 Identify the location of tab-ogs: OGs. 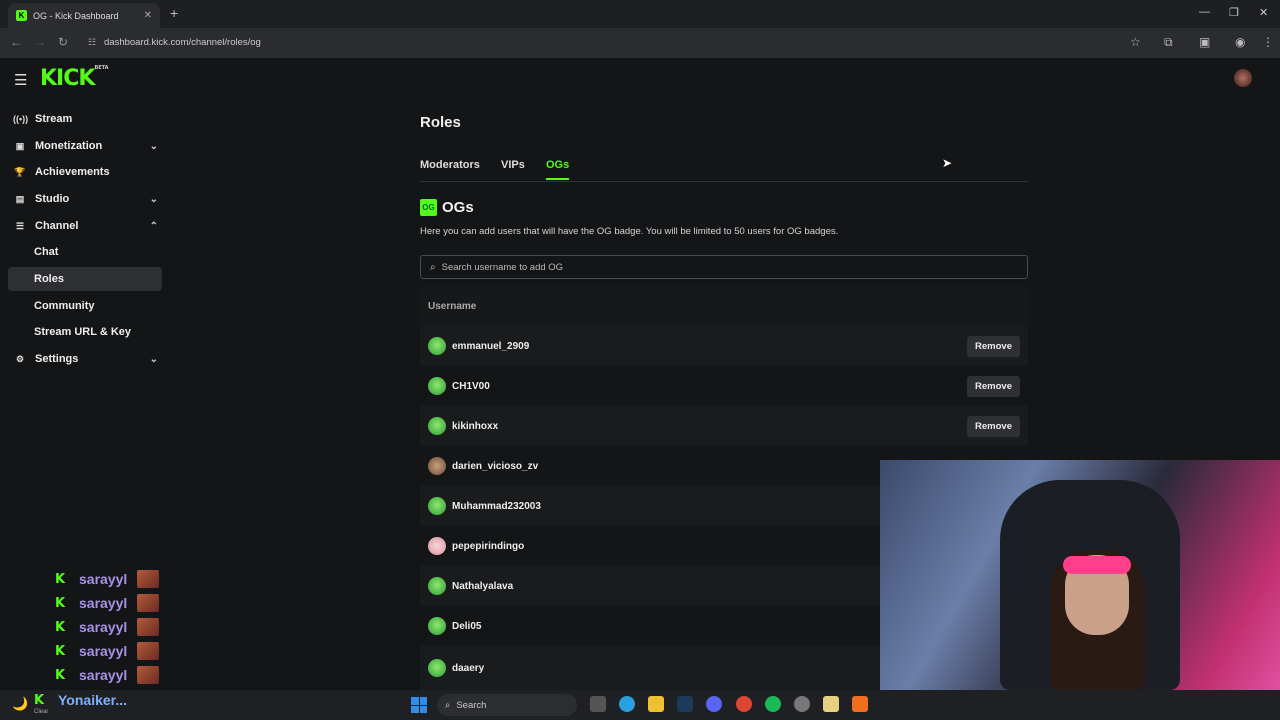
(558, 169).